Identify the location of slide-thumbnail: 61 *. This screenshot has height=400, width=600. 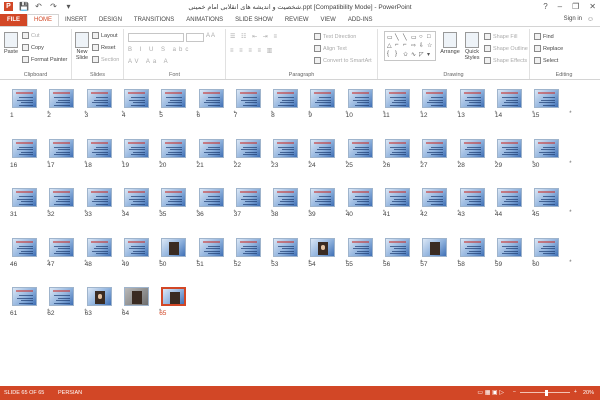
(29, 302).